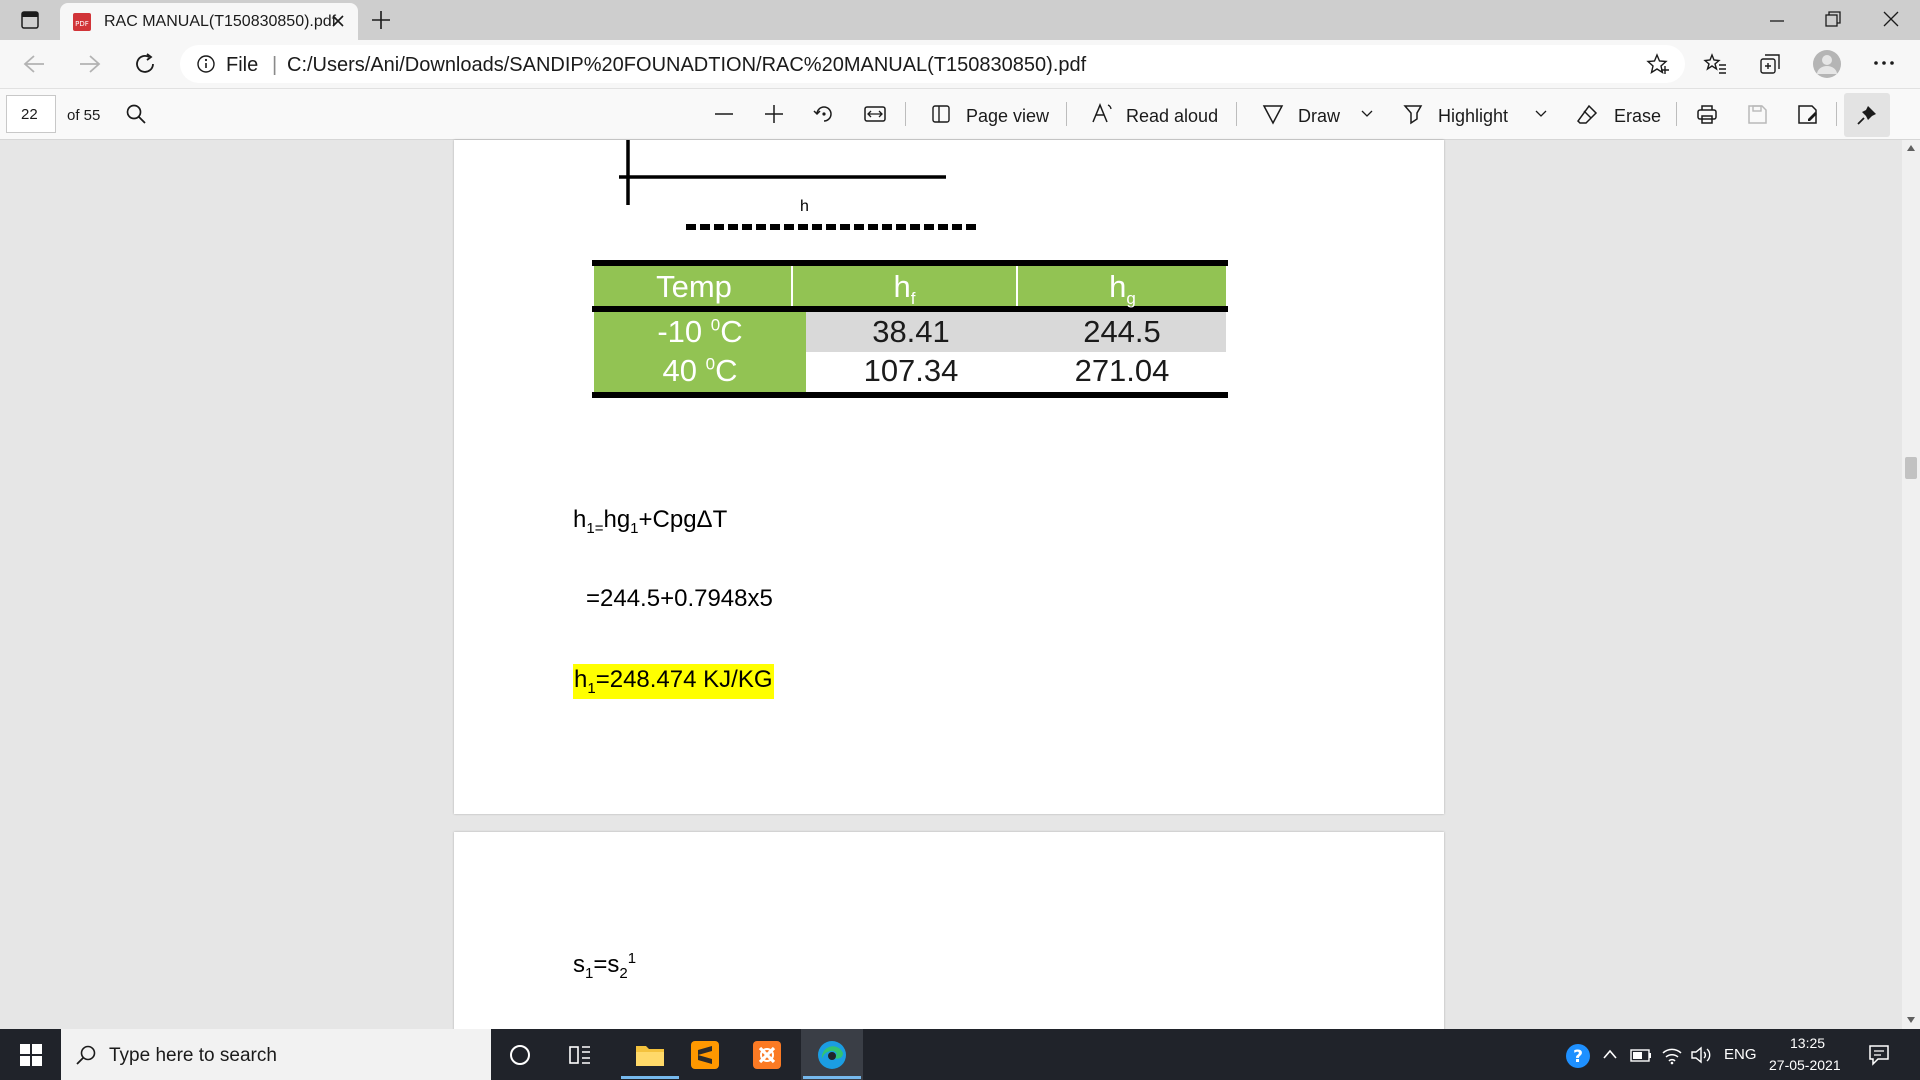 The width and height of the screenshot is (1920, 1080). I want to click on pdf-page-23: s1=s21, so click(949, 932).